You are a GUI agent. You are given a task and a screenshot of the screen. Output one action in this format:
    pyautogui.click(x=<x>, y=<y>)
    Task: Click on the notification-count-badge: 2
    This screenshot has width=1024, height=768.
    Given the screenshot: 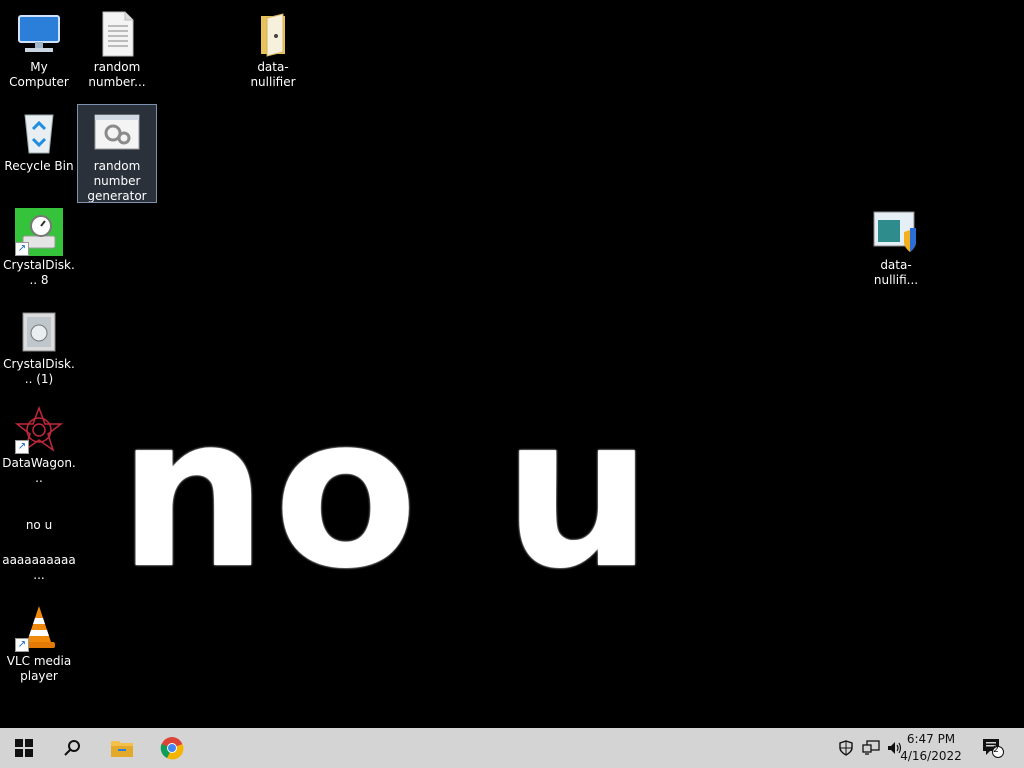 What is the action you would take?
    pyautogui.click(x=996, y=750)
    